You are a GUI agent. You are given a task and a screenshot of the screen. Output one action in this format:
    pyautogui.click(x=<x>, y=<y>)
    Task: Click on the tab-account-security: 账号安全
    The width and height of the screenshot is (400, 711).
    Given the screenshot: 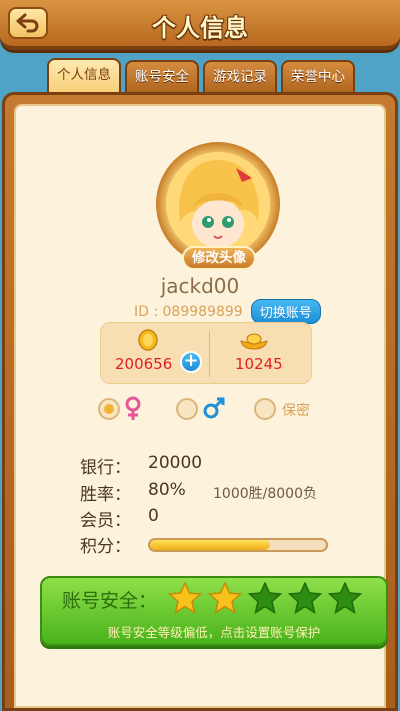 What is the action you would take?
    pyautogui.click(x=162, y=76)
    